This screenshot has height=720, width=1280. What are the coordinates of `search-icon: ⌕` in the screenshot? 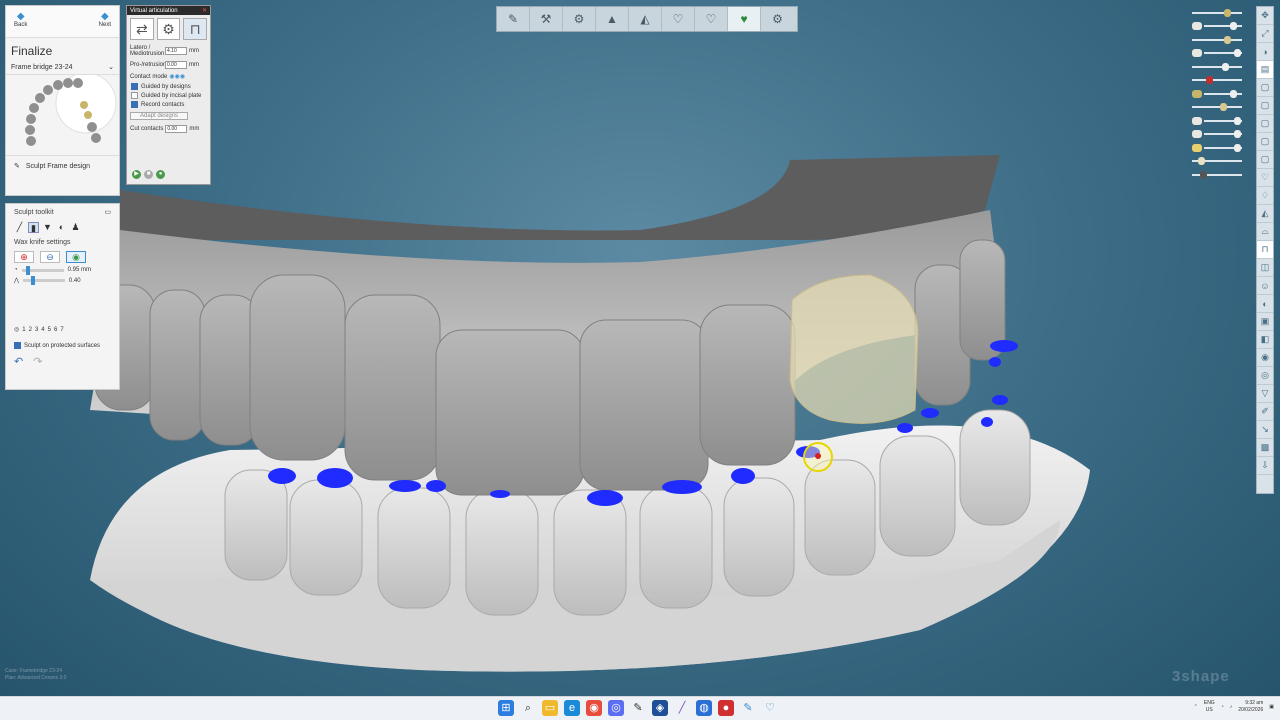 It's located at (528, 708).